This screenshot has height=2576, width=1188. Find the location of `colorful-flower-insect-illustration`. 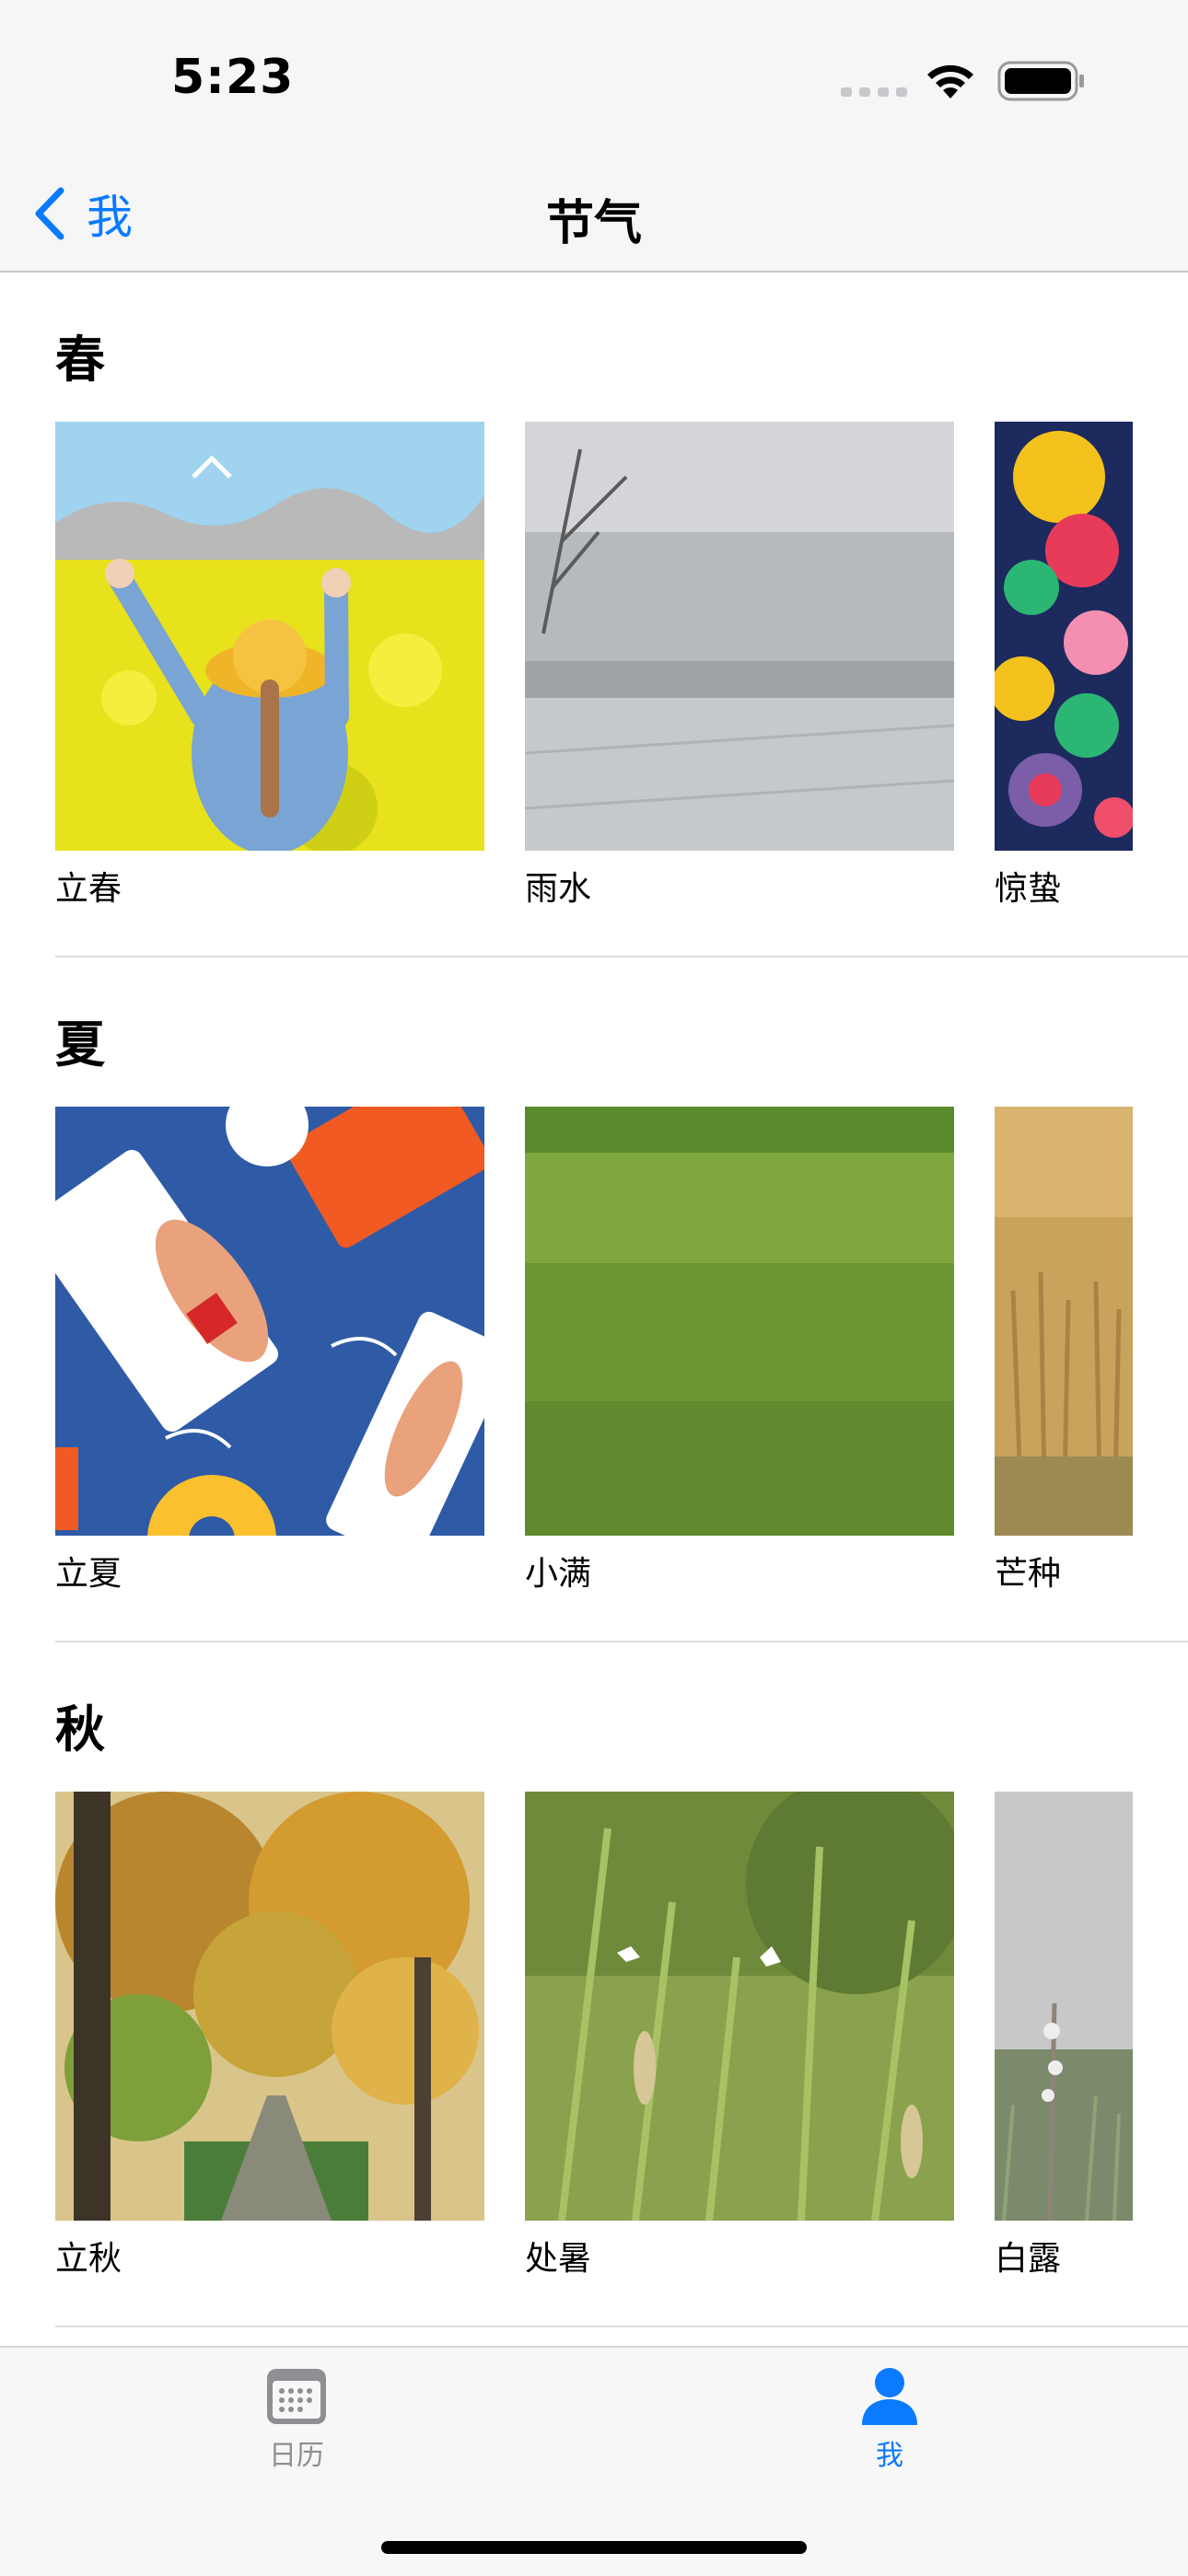

colorful-flower-insect-illustration is located at coordinates (1064, 636).